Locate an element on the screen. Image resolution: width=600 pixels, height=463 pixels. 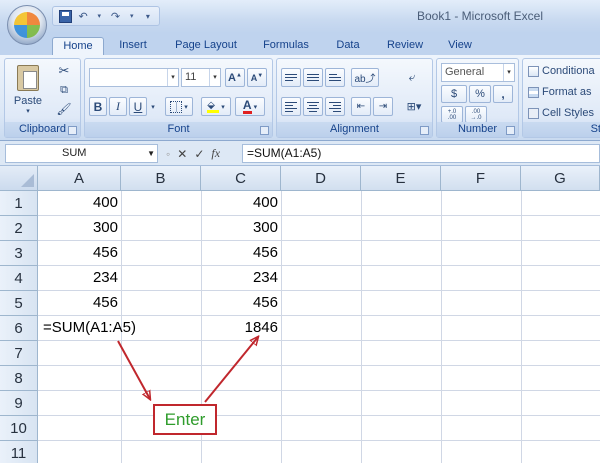
office-logo-icon is located at coordinates (27, 25).